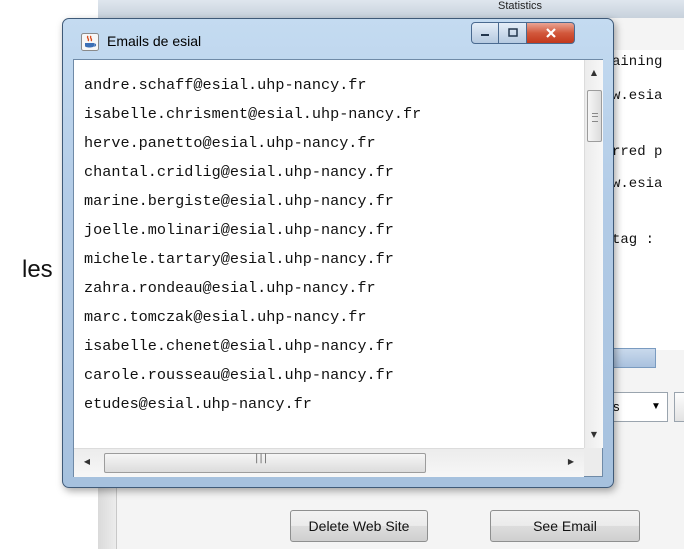 This screenshot has height=549, width=684. Describe the element at coordinates (637, 62) in the screenshot. I see `background-text-fragment: aining` at that location.